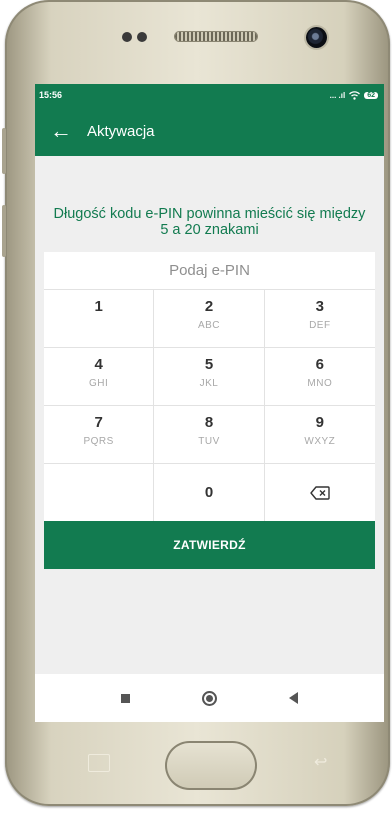  I want to click on status-icons: ... .ıl 62, so click(354, 95).